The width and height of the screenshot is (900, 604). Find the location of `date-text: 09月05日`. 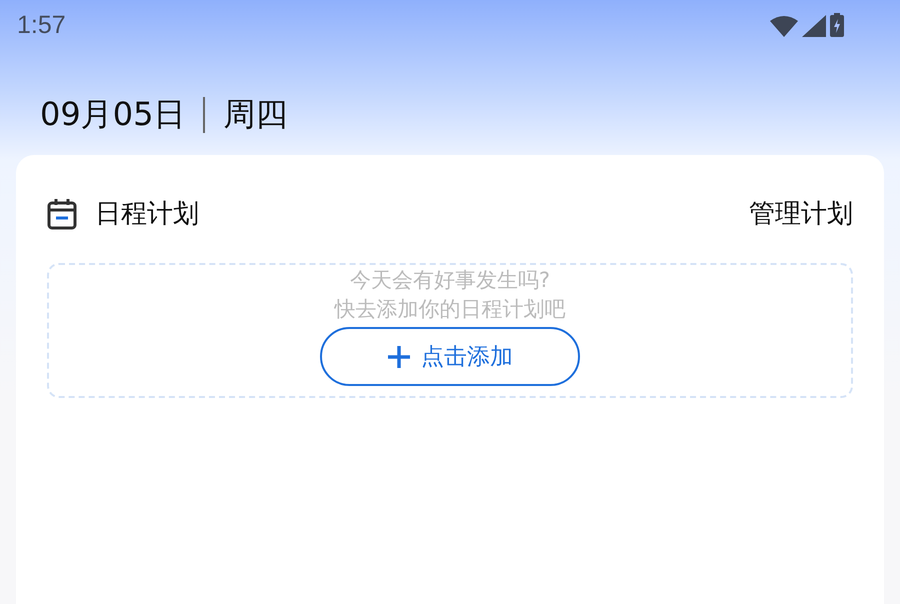

date-text: 09月05日 is located at coordinates (113, 114).